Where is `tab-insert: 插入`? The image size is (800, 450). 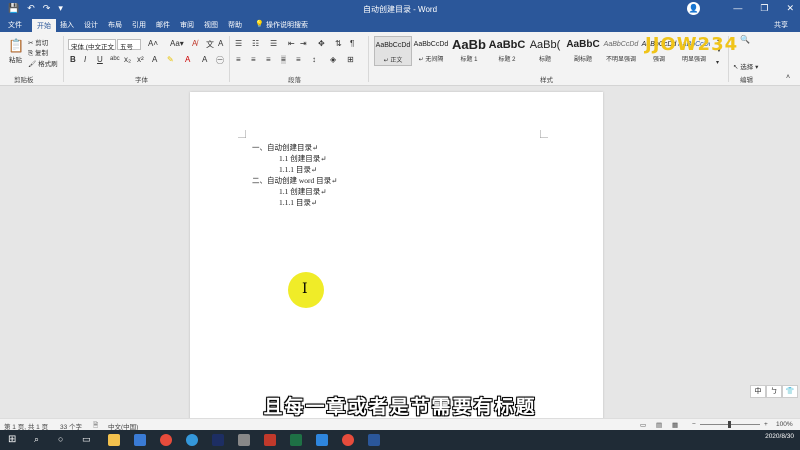 tab-insert: 插入 is located at coordinates (67, 25).